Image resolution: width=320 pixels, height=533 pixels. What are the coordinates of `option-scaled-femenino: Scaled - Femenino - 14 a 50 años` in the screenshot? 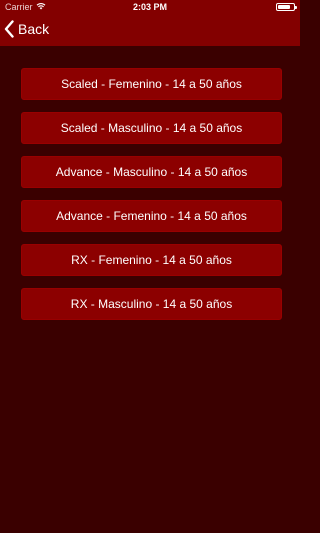 It's located at (151, 84).